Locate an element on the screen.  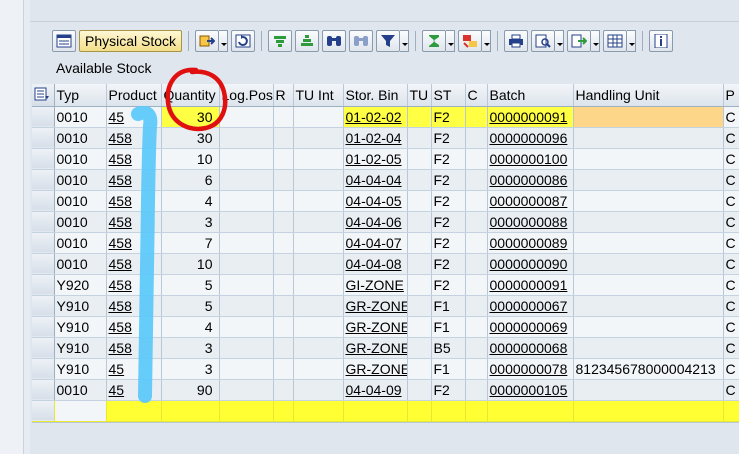
print-button is located at coordinates (516, 41).